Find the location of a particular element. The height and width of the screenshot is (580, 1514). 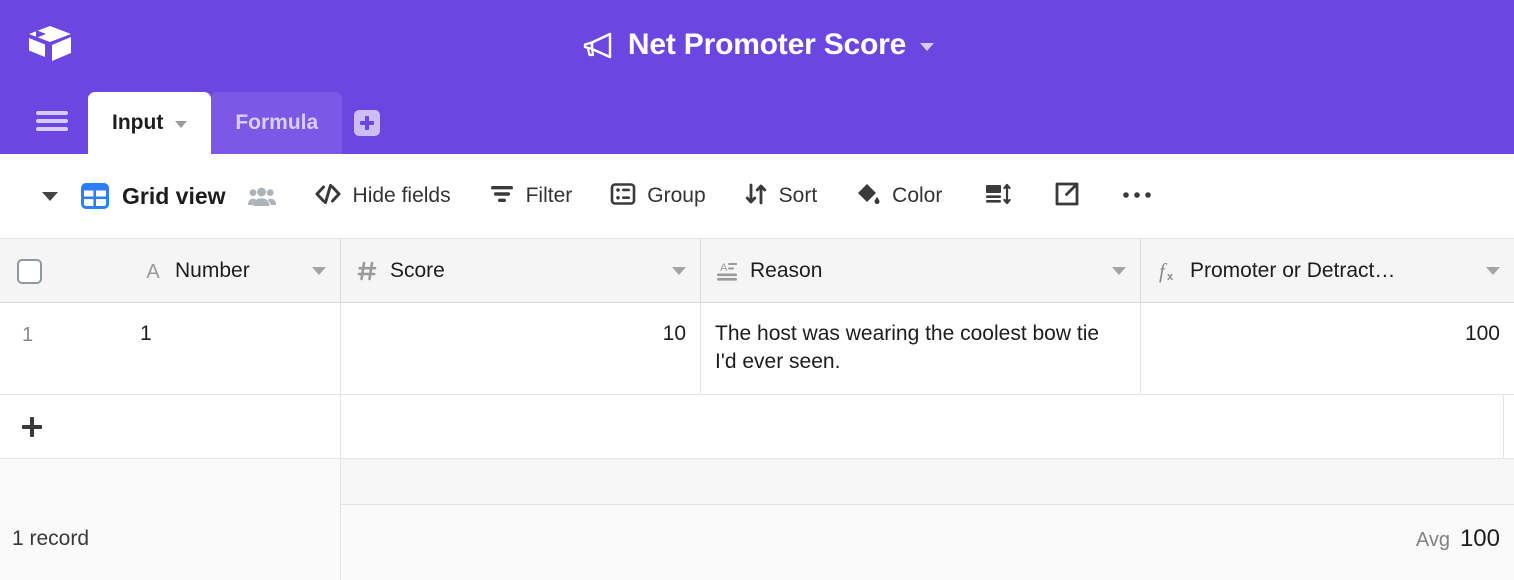

hide-fields-label: Hide fields is located at coordinates (401, 195).